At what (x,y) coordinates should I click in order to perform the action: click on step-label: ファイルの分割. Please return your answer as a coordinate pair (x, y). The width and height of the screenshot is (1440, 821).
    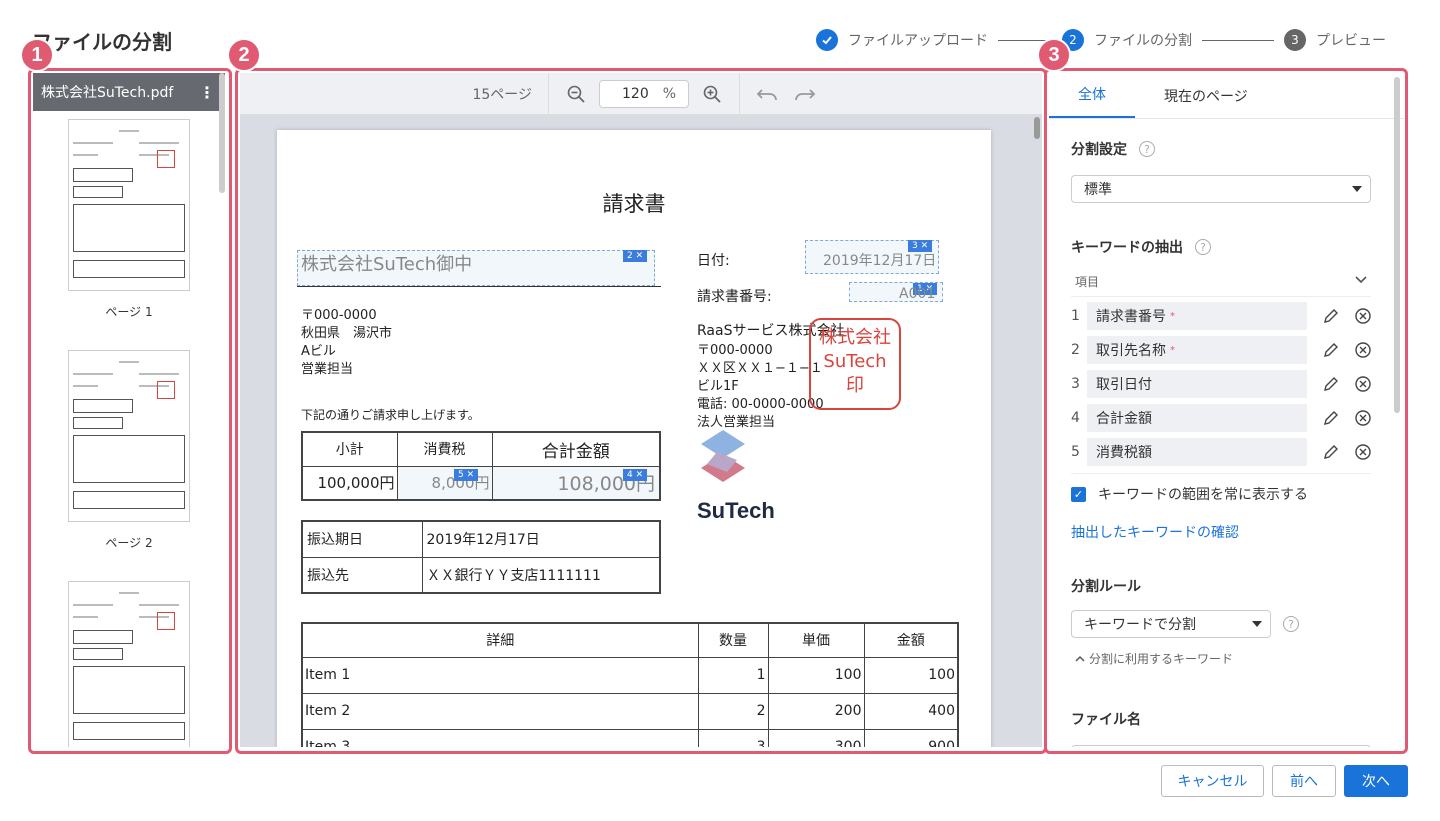
    Looking at the image, I should click on (1143, 41).